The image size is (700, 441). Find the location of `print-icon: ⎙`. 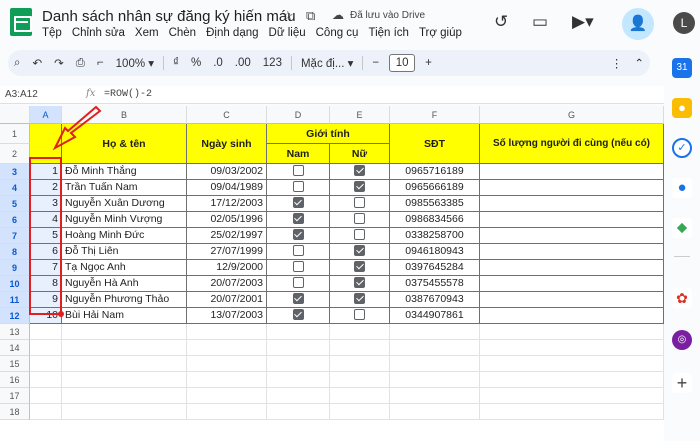

print-icon: ⎙ is located at coordinates (80, 63).